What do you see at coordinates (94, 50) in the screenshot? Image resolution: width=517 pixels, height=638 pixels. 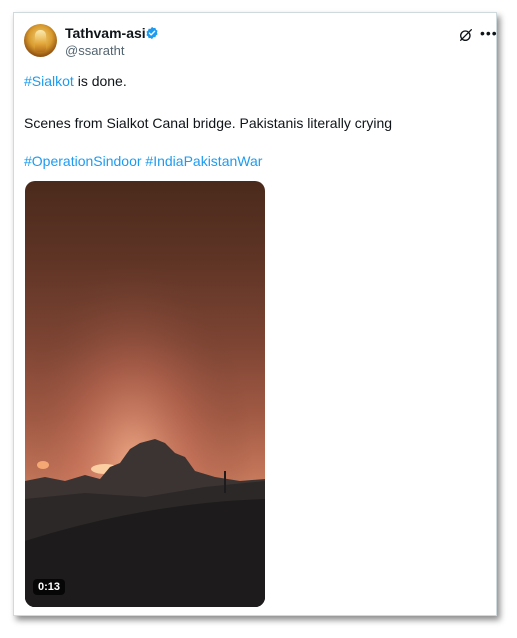 I see `author-handle: @ssaratht` at bounding box center [94, 50].